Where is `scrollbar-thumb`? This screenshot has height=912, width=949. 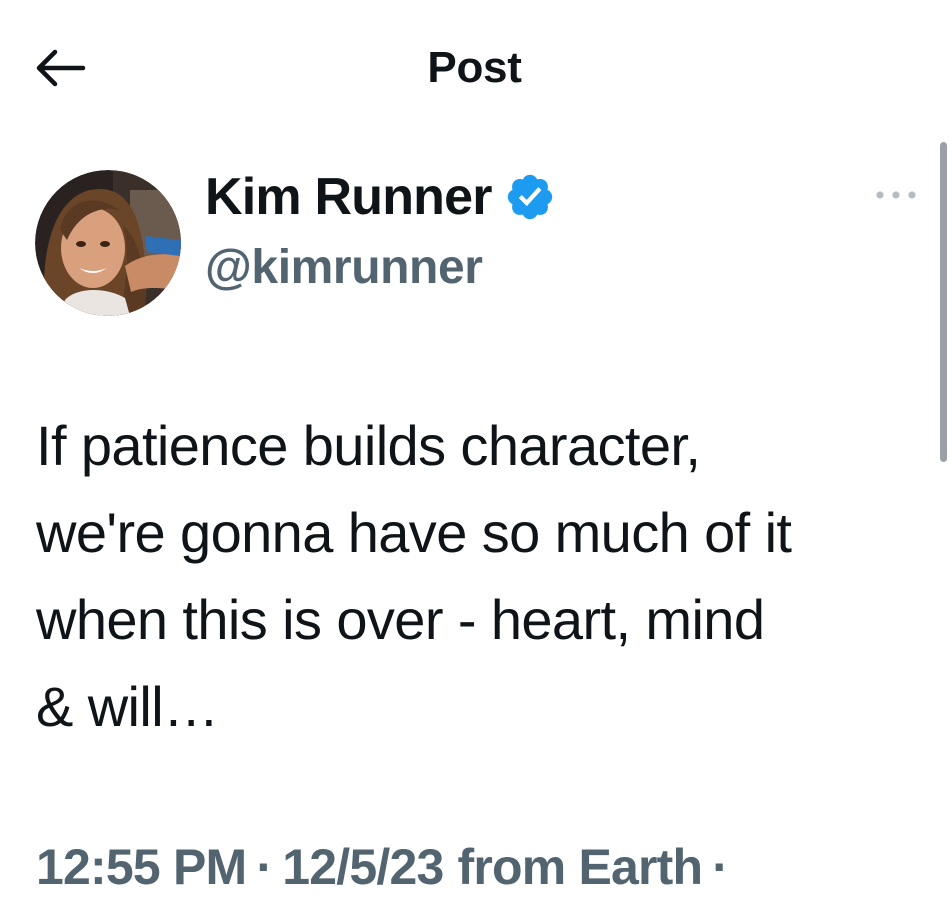
scrollbar-thumb is located at coordinates (943, 302).